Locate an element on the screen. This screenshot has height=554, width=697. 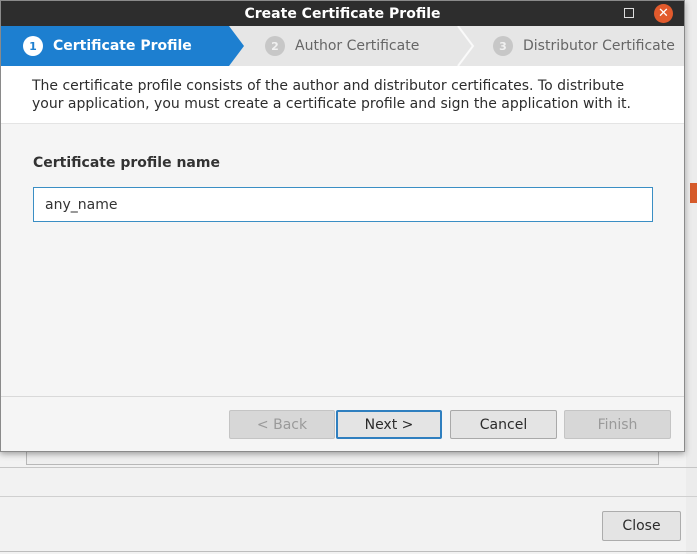
step-number: 3 is located at coordinates (503, 46).